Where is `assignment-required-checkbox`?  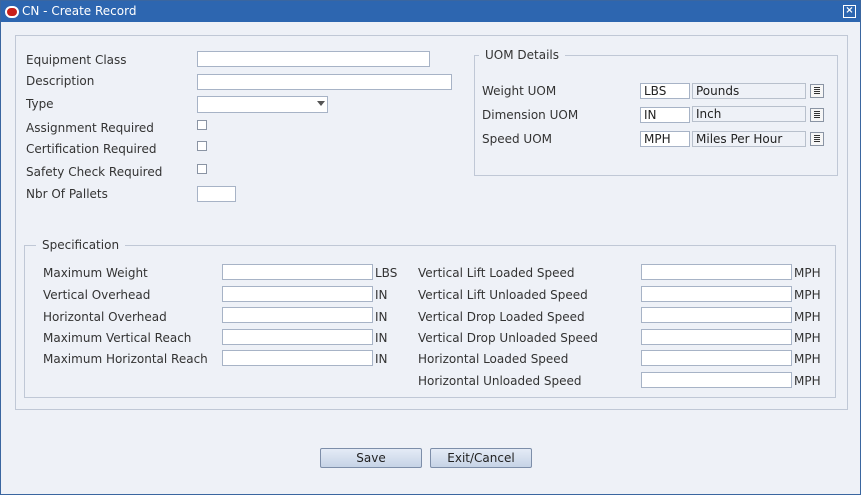
assignment-required-checkbox is located at coordinates (202, 125).